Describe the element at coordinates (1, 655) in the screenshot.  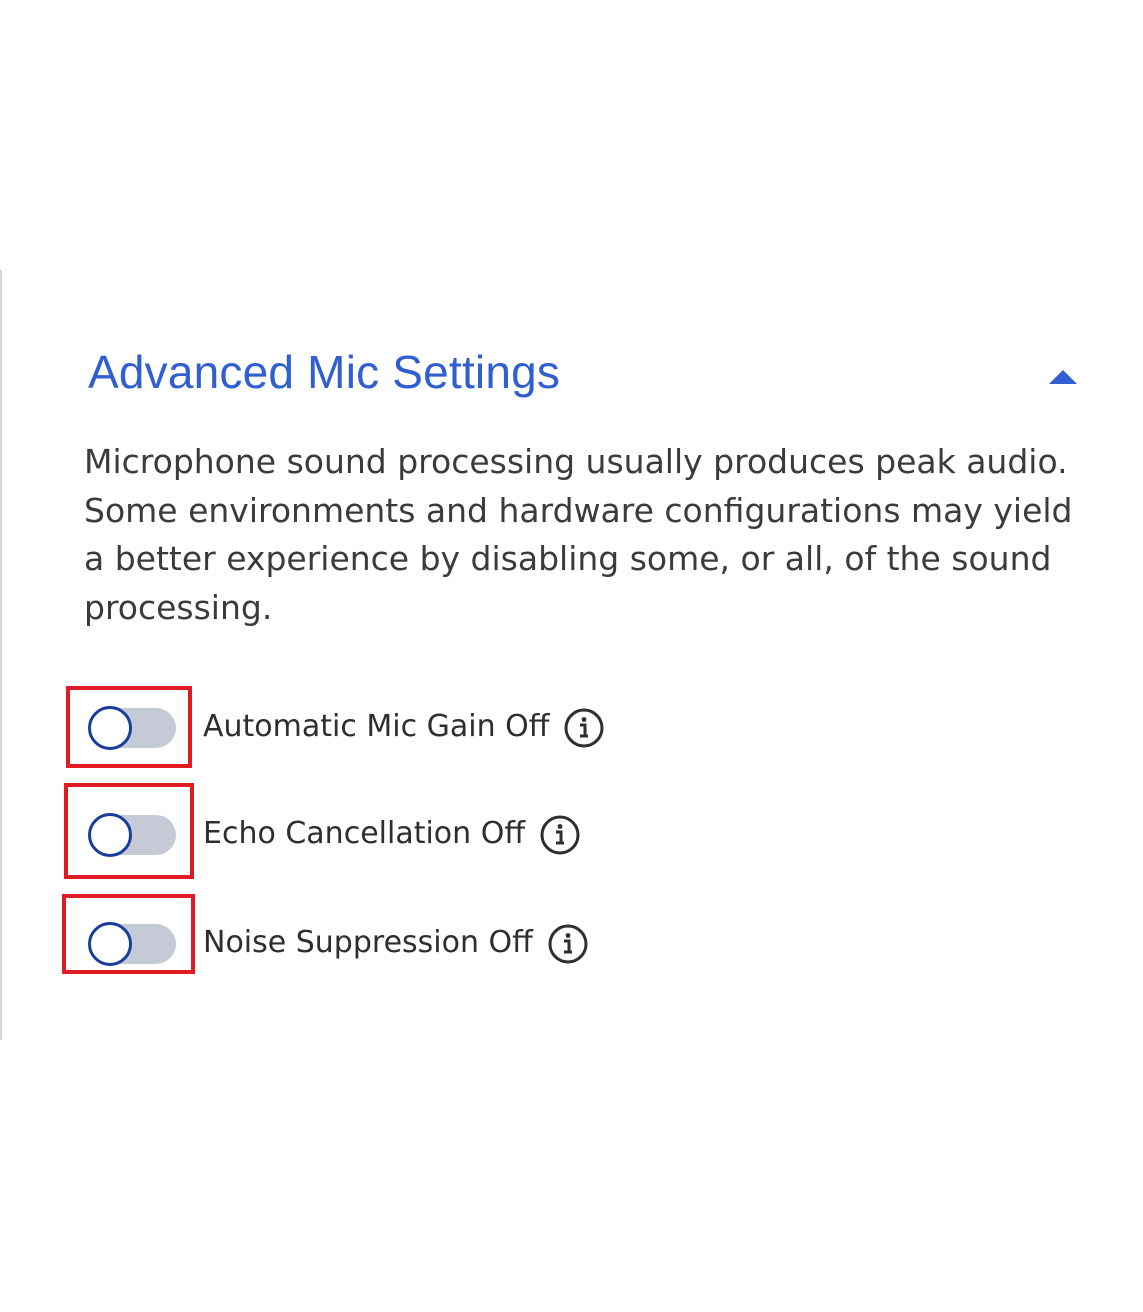
I see `panel-divider` at that location.